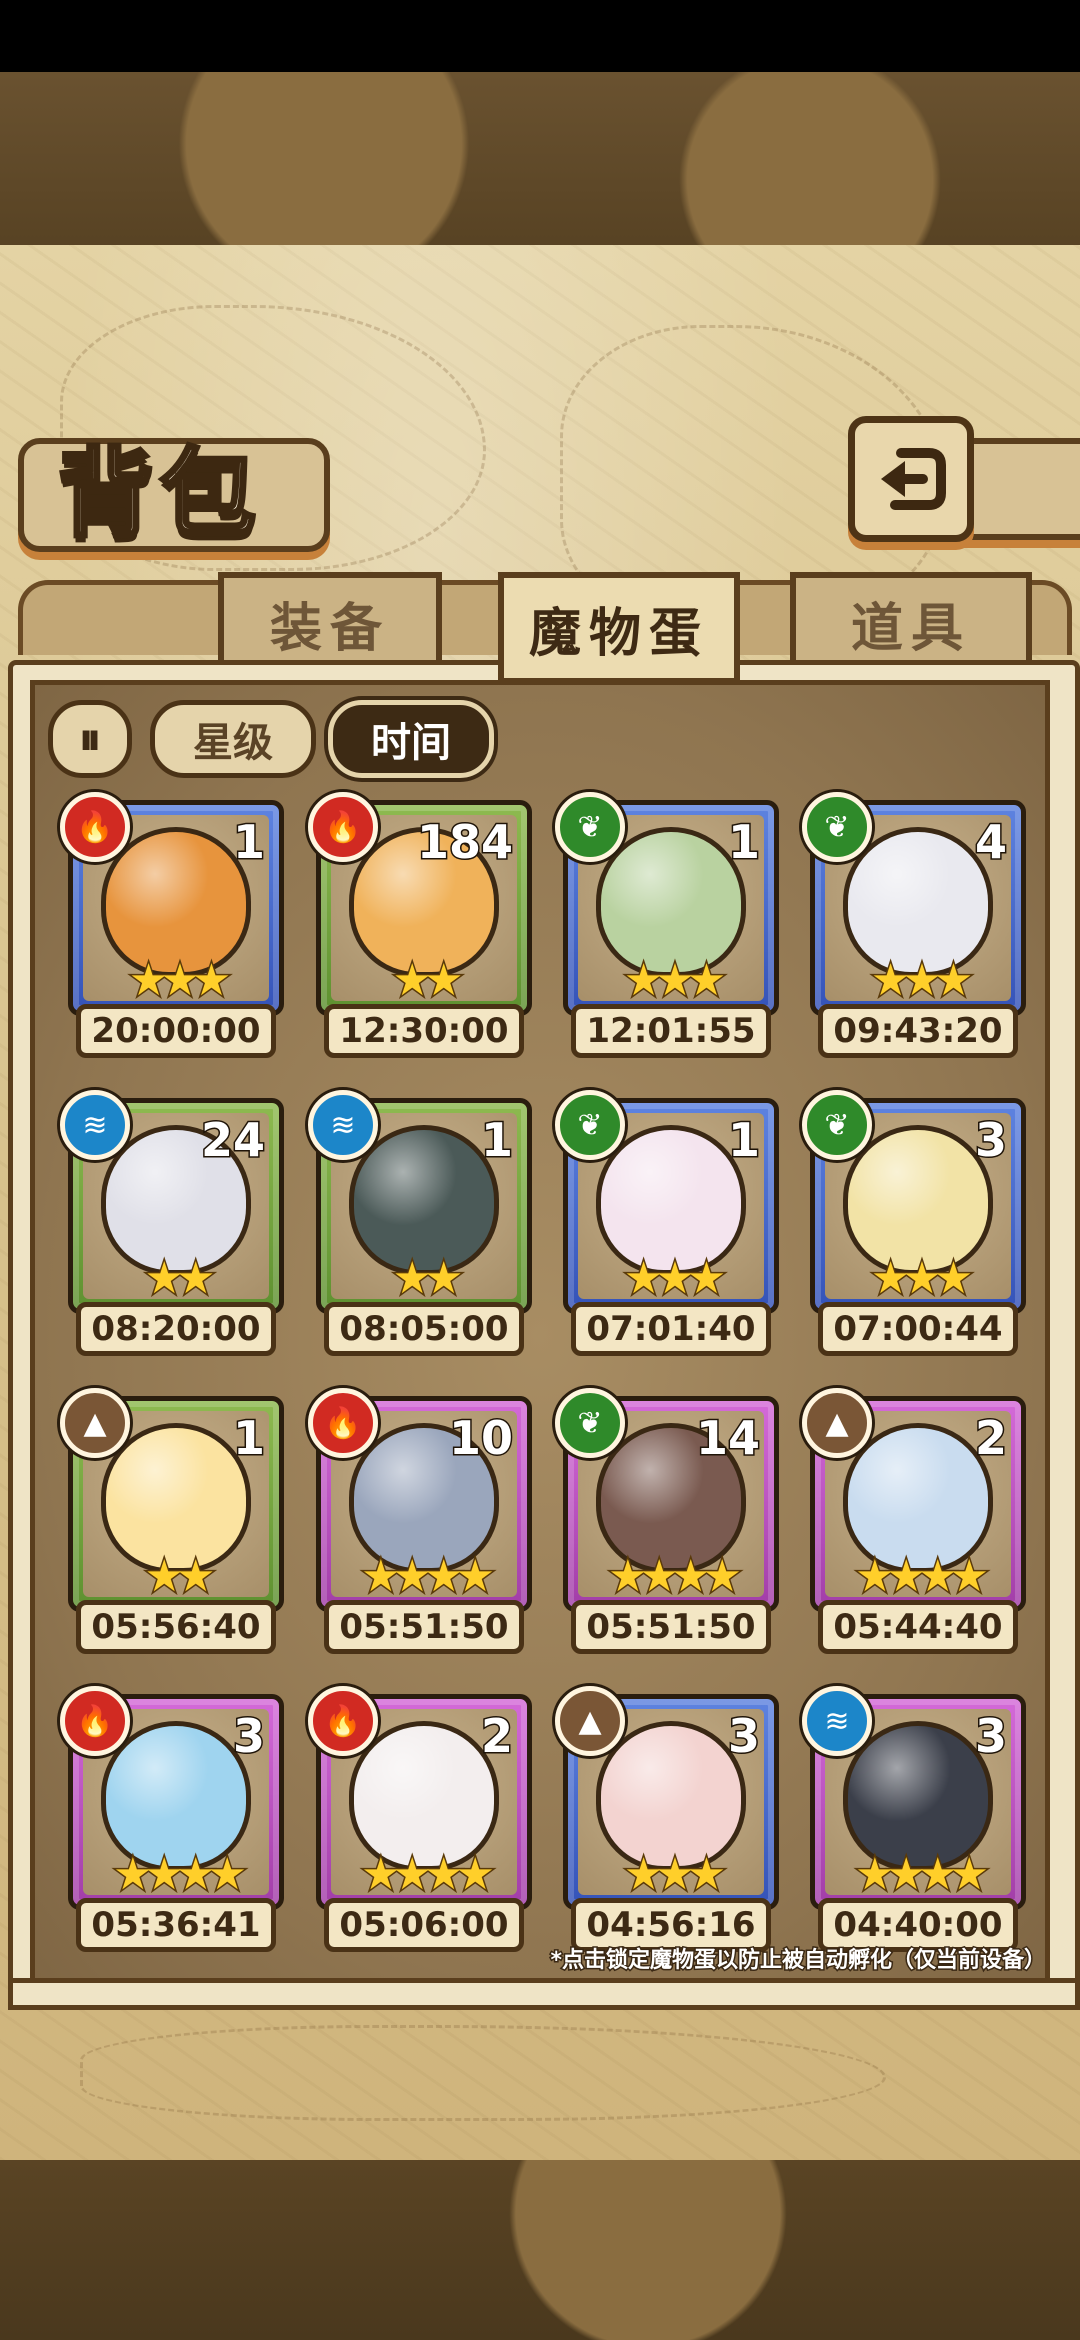 This screenshot has height=2340, width=1080. Describe the element at coordinates (464, 842) in the screenshot. I see `egg-count: 184` at that location.